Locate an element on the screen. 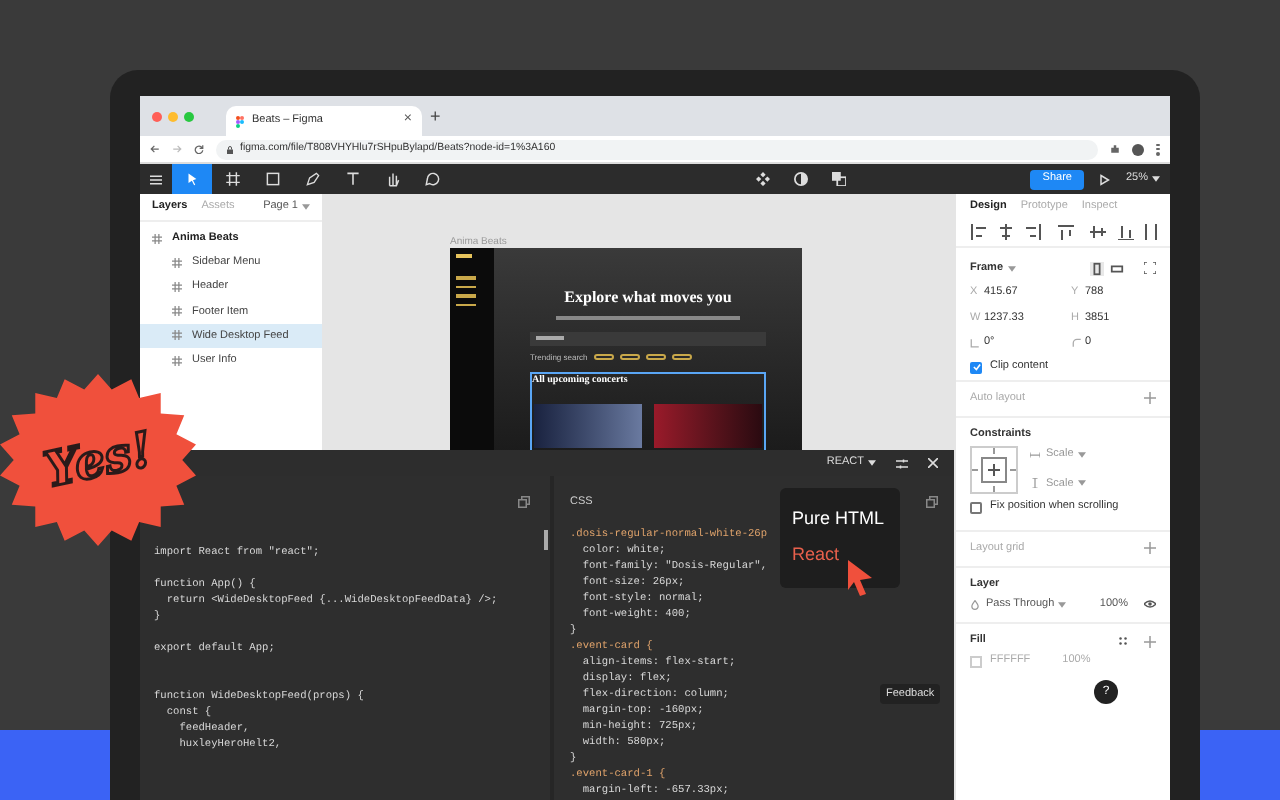 The height and width of the screenshot is (800, 1280). profile-avatar is located at coordinates (1138, 149).